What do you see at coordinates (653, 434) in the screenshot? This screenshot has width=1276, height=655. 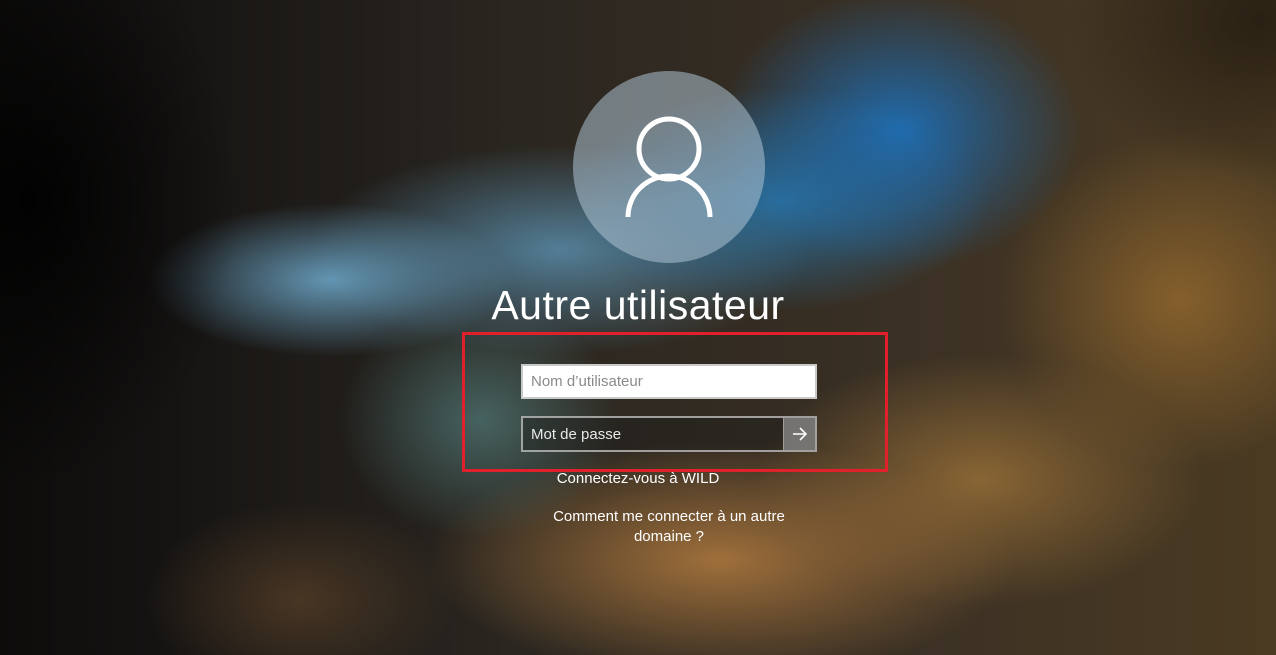 I see `password-input` at bounding box center [653, 434].